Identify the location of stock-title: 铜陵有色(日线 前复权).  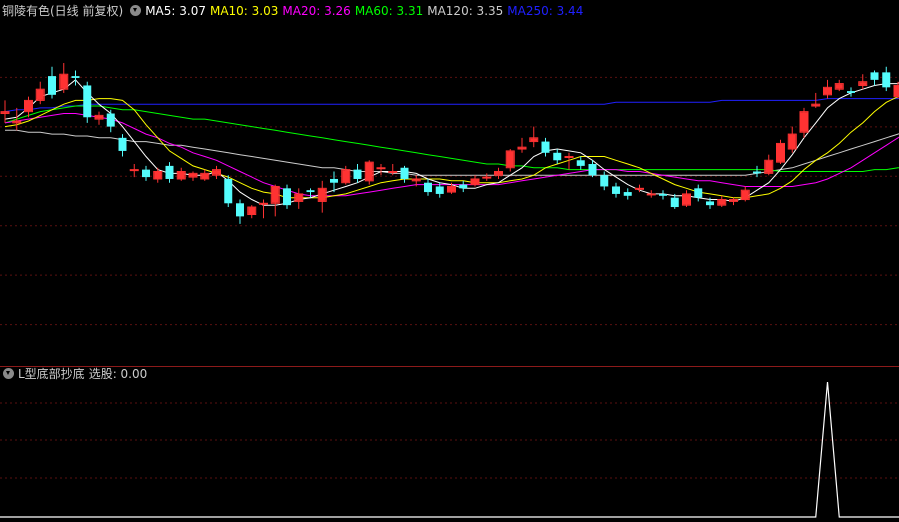
(63, 11).